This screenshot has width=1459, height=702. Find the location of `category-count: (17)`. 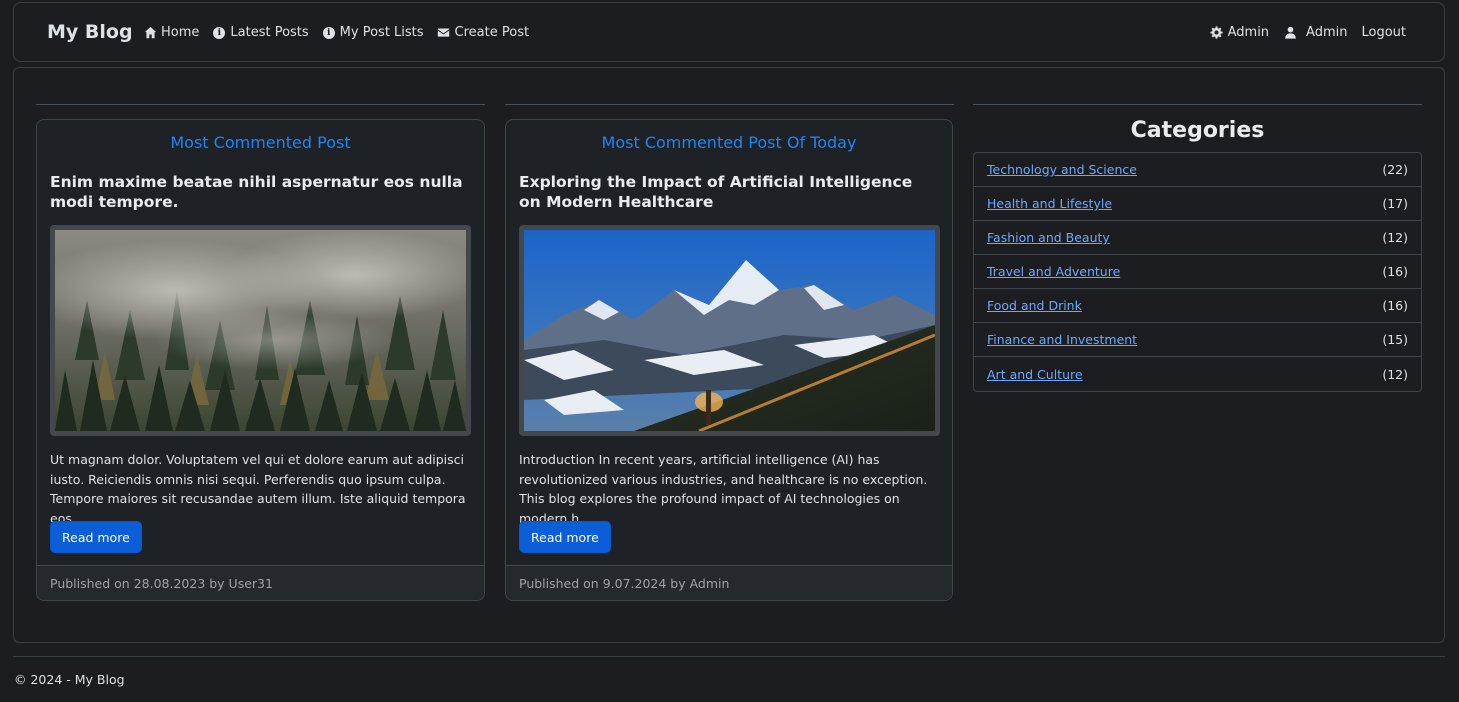

category-count: (17) is located at coordinates (1395, 203).